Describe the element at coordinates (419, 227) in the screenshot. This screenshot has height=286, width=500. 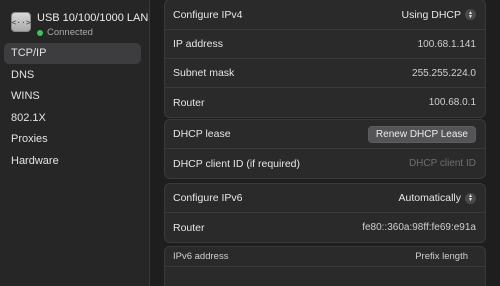
I see `ipv6-router-value: fe80::360a:98ff:fe69:e91a` at that location.